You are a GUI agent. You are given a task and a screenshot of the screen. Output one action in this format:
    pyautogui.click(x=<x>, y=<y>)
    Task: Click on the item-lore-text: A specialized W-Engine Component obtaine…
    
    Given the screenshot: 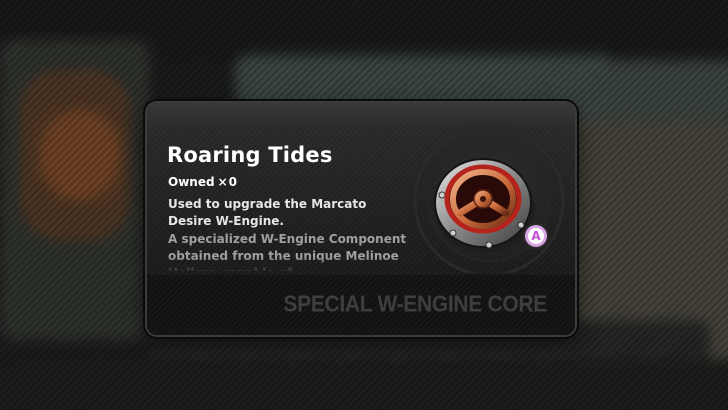 What is the action you would take?
    pyautogui.click(x=293, y=251)
    